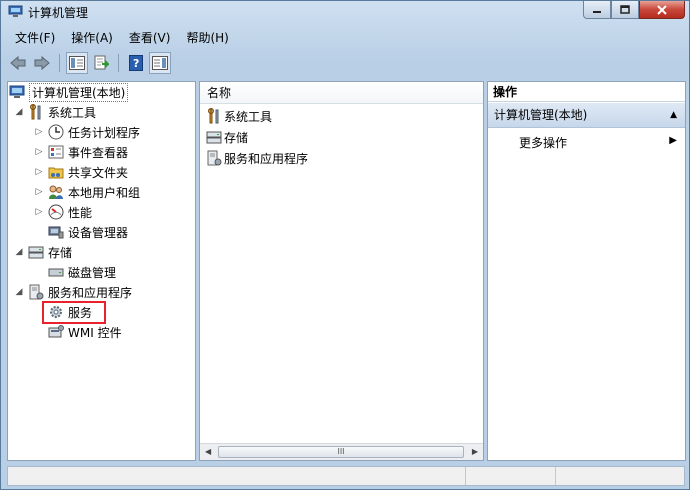 The height and width of the screenshot is (490, 690). What do you see at coordinates (104, 192) in the screenshot?
I see `tree-label: 本地用户和组` at bounding box center [104, 192].